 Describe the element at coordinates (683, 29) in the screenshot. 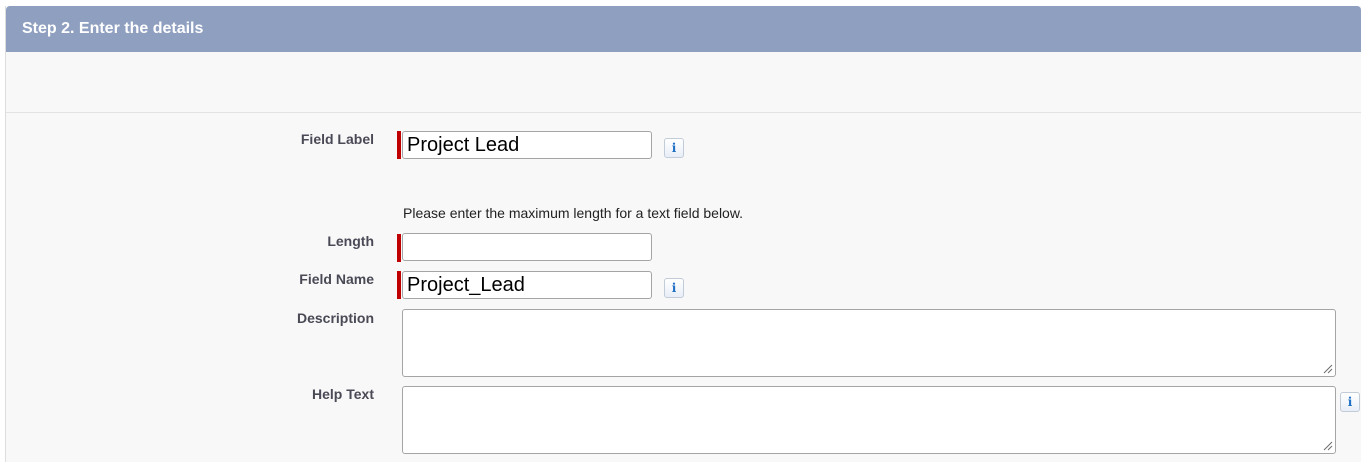

I see `step-header: Step 2. Enter the details` at that location.